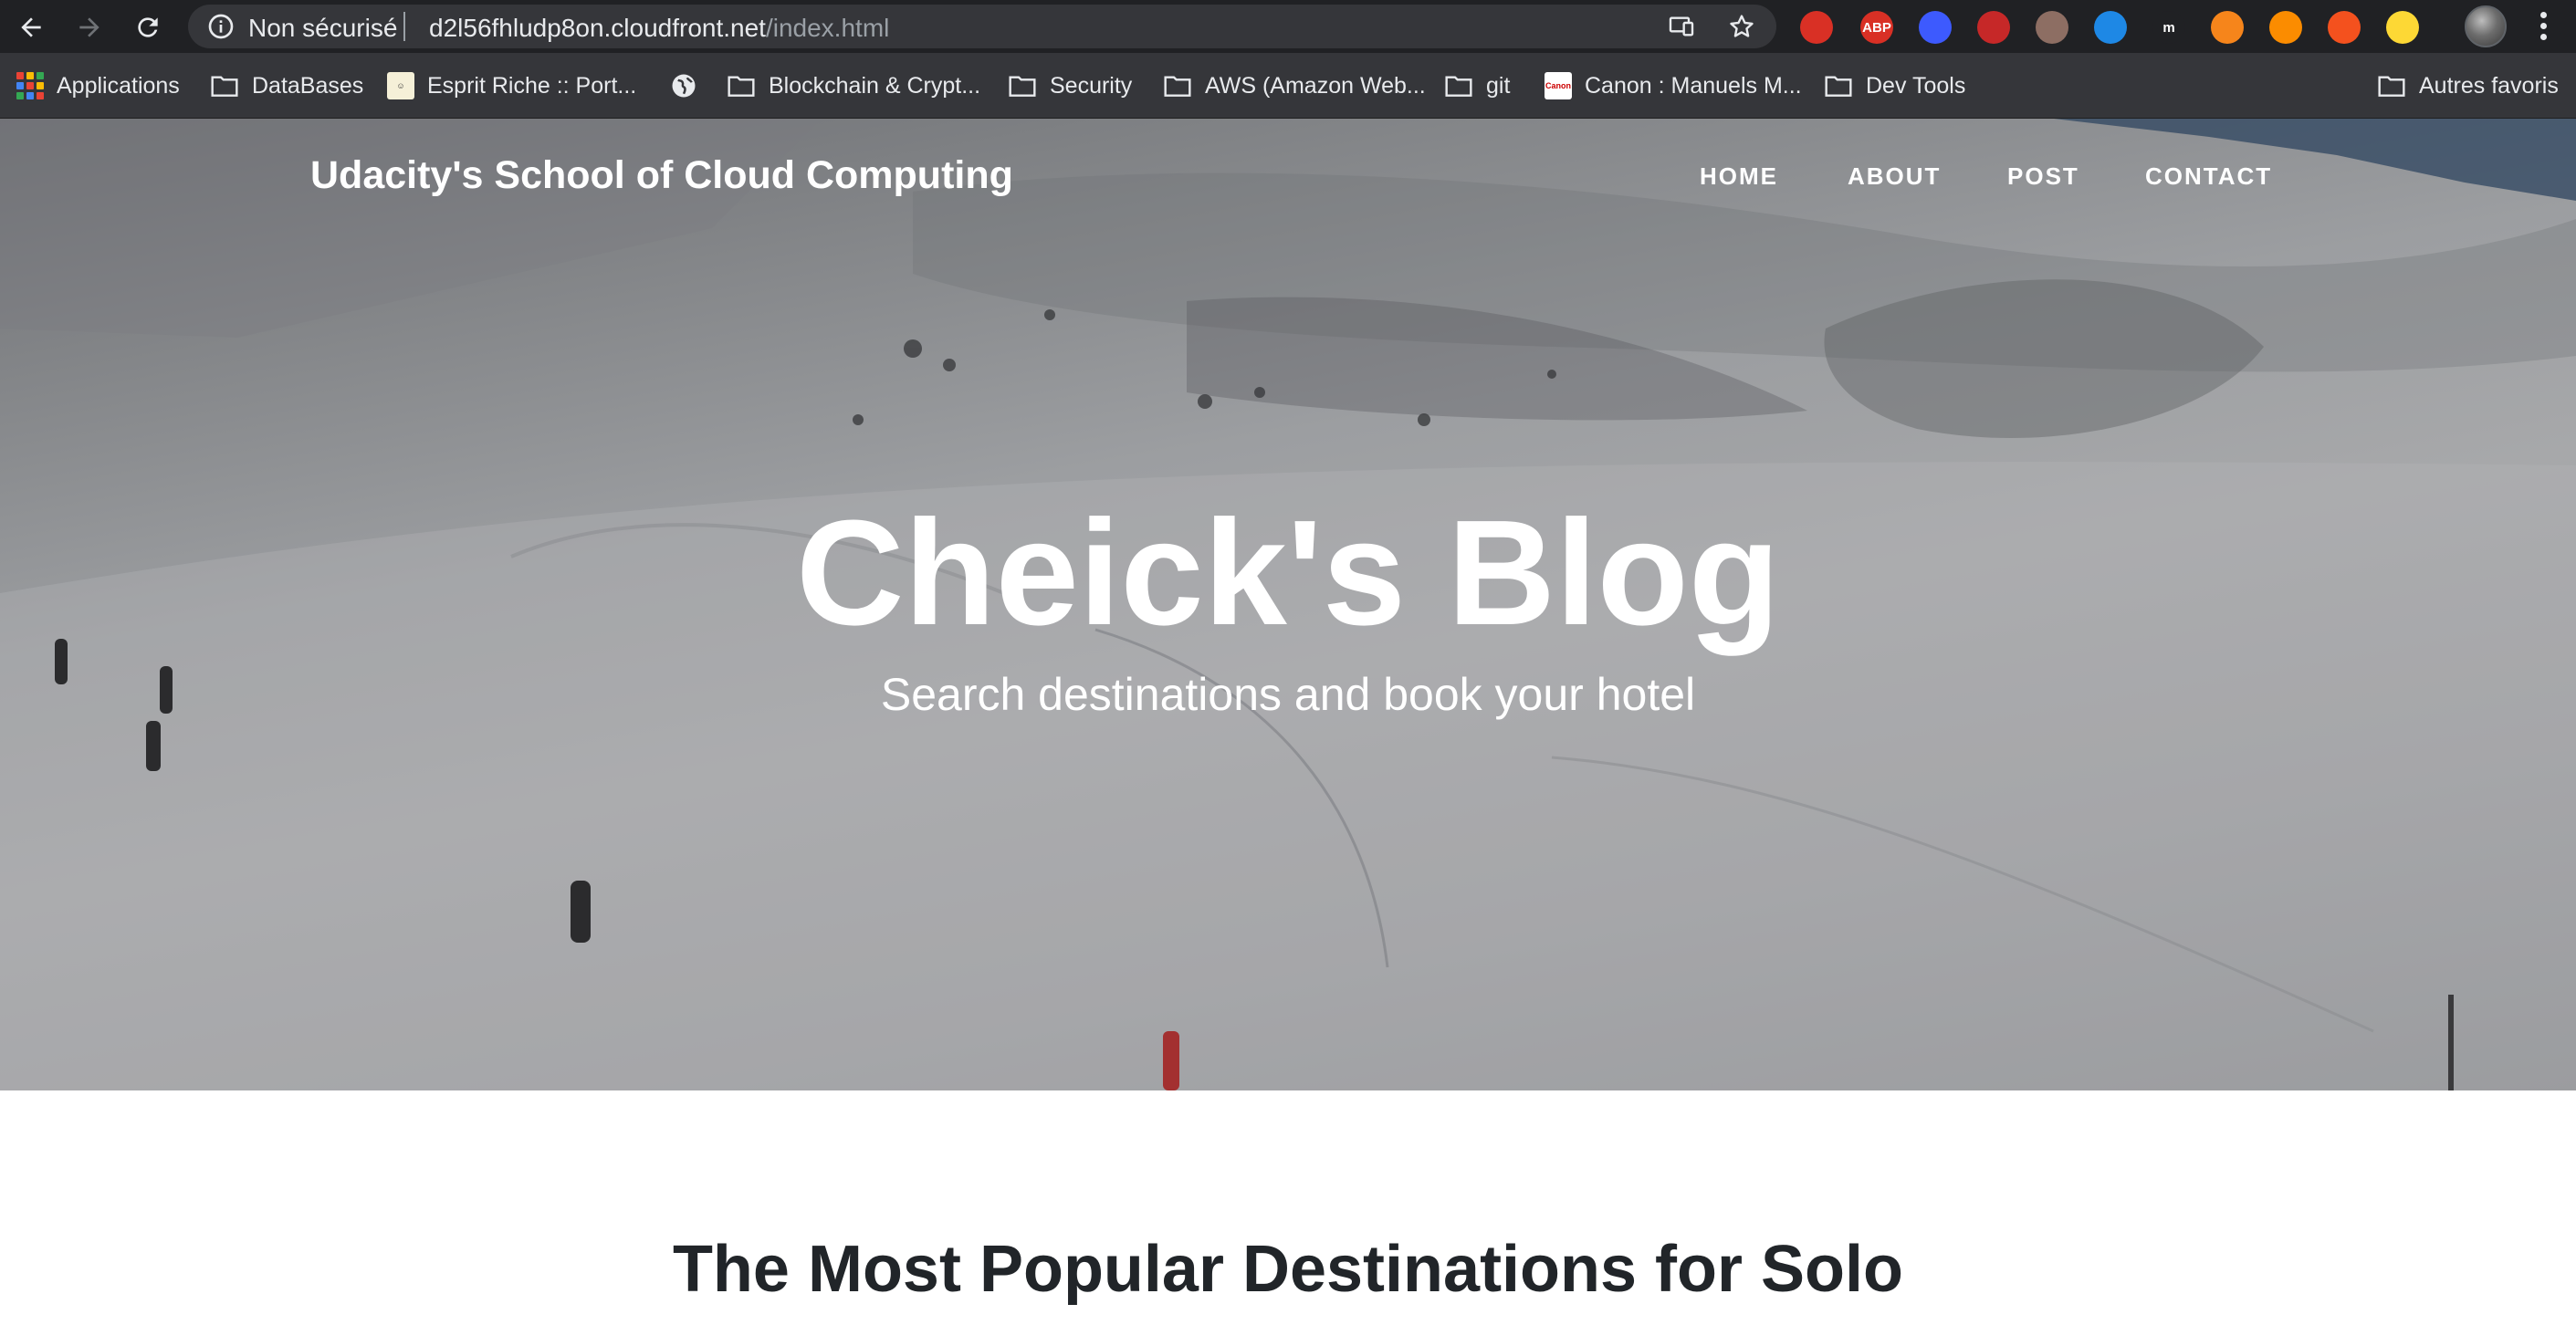  What do you see at coordinates (2403, 27) in the screenshot?
I see `ghost-extension-icon` at bounding box center [2403, 27].